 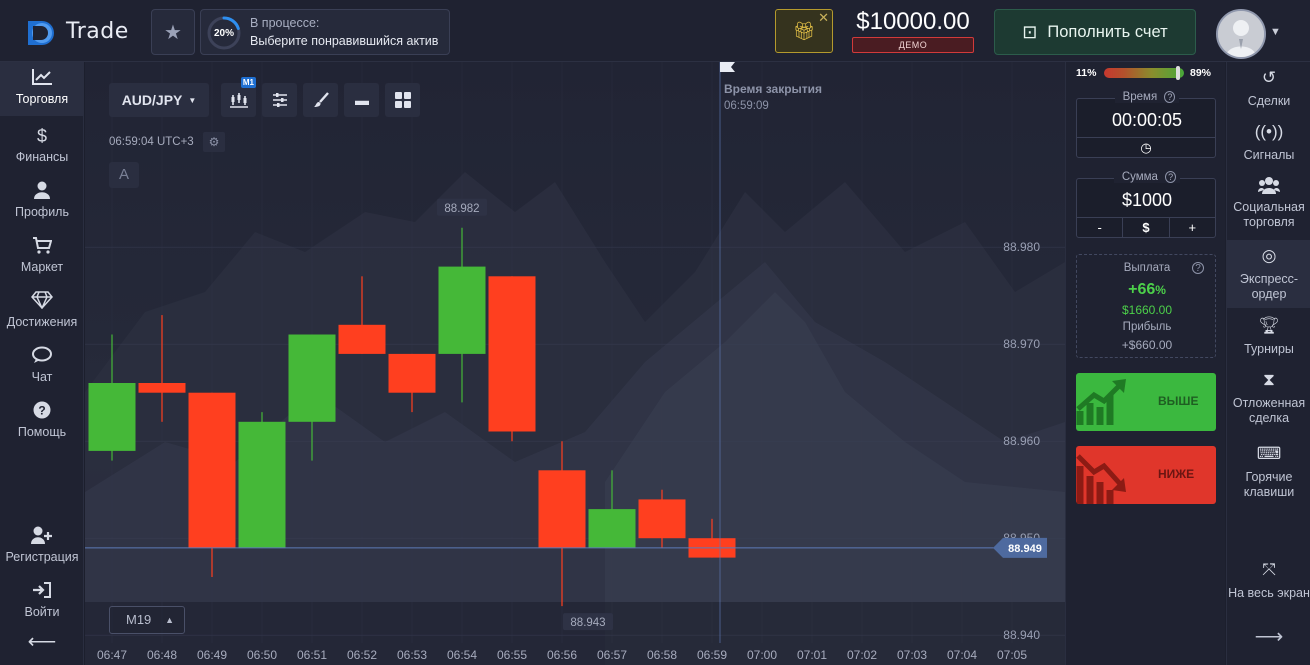 What do you see at coordinates (587, 623) in the screenshot?
I see `low-price-label: 88.943` at bounding box center [587, 623].